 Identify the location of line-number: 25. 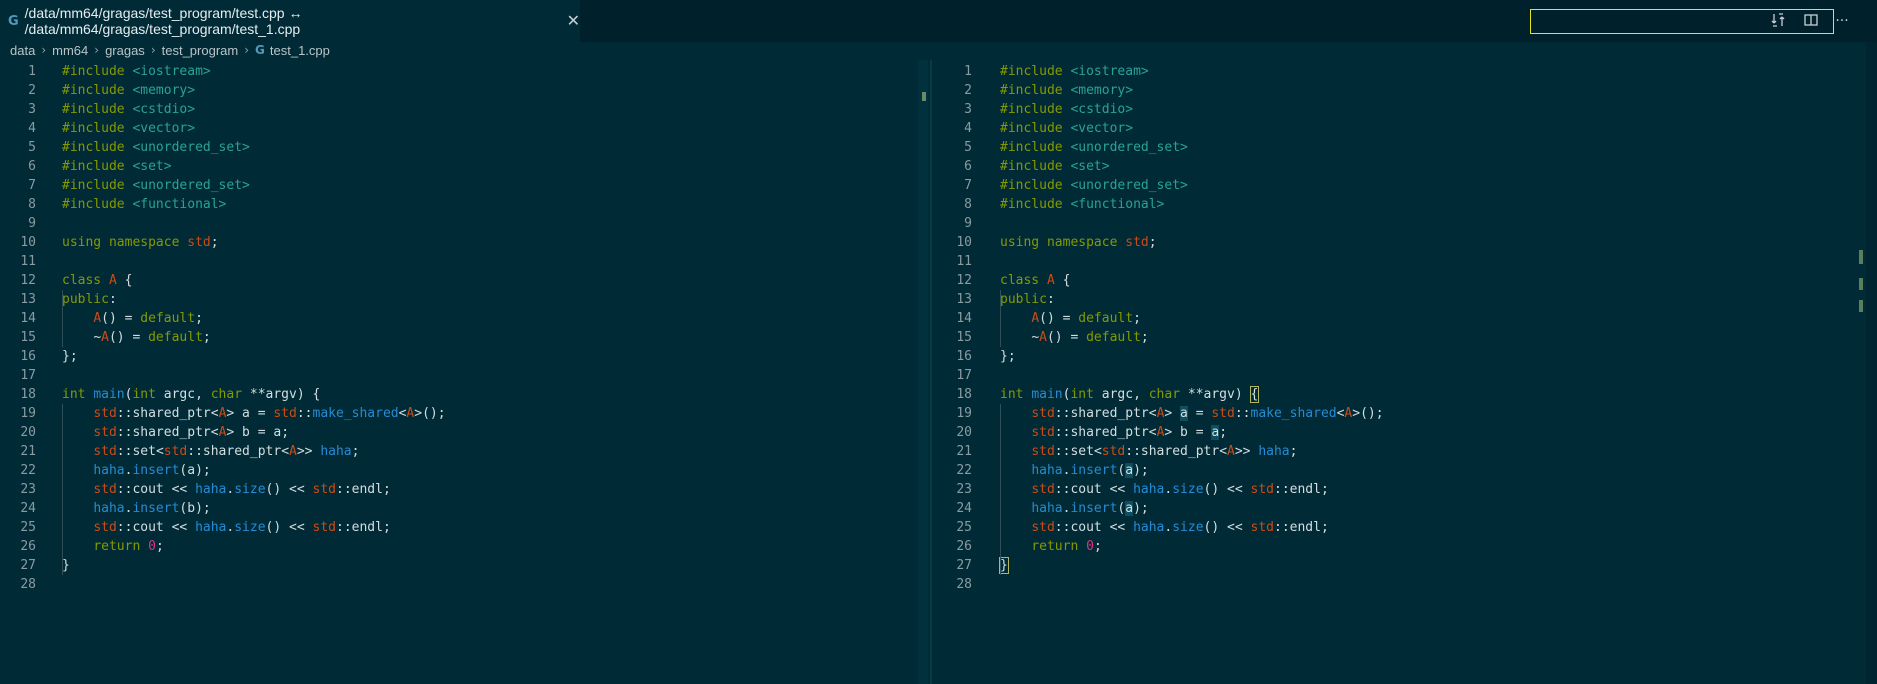
(28, 527).